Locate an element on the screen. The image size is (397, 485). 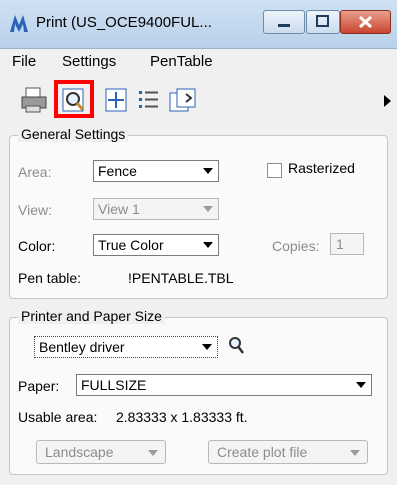
search-icon is located at coordinates (237, 347).